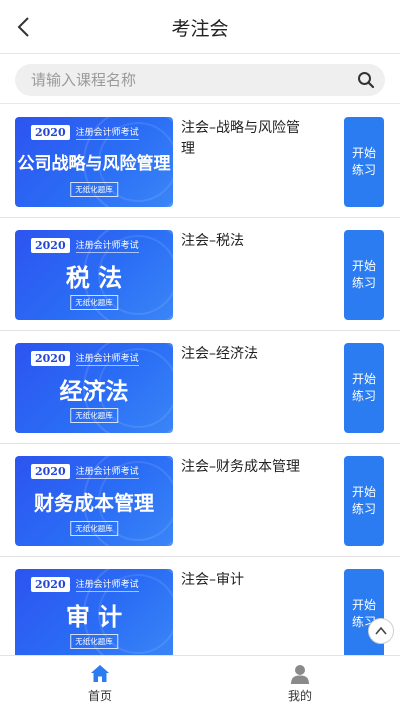 The width and height of the screenshot is (400, 710). I want to click on course-thumbnail: 2020 注册会计师考试 公司战略与风险管理 无纸化题库, so click(94, 162).